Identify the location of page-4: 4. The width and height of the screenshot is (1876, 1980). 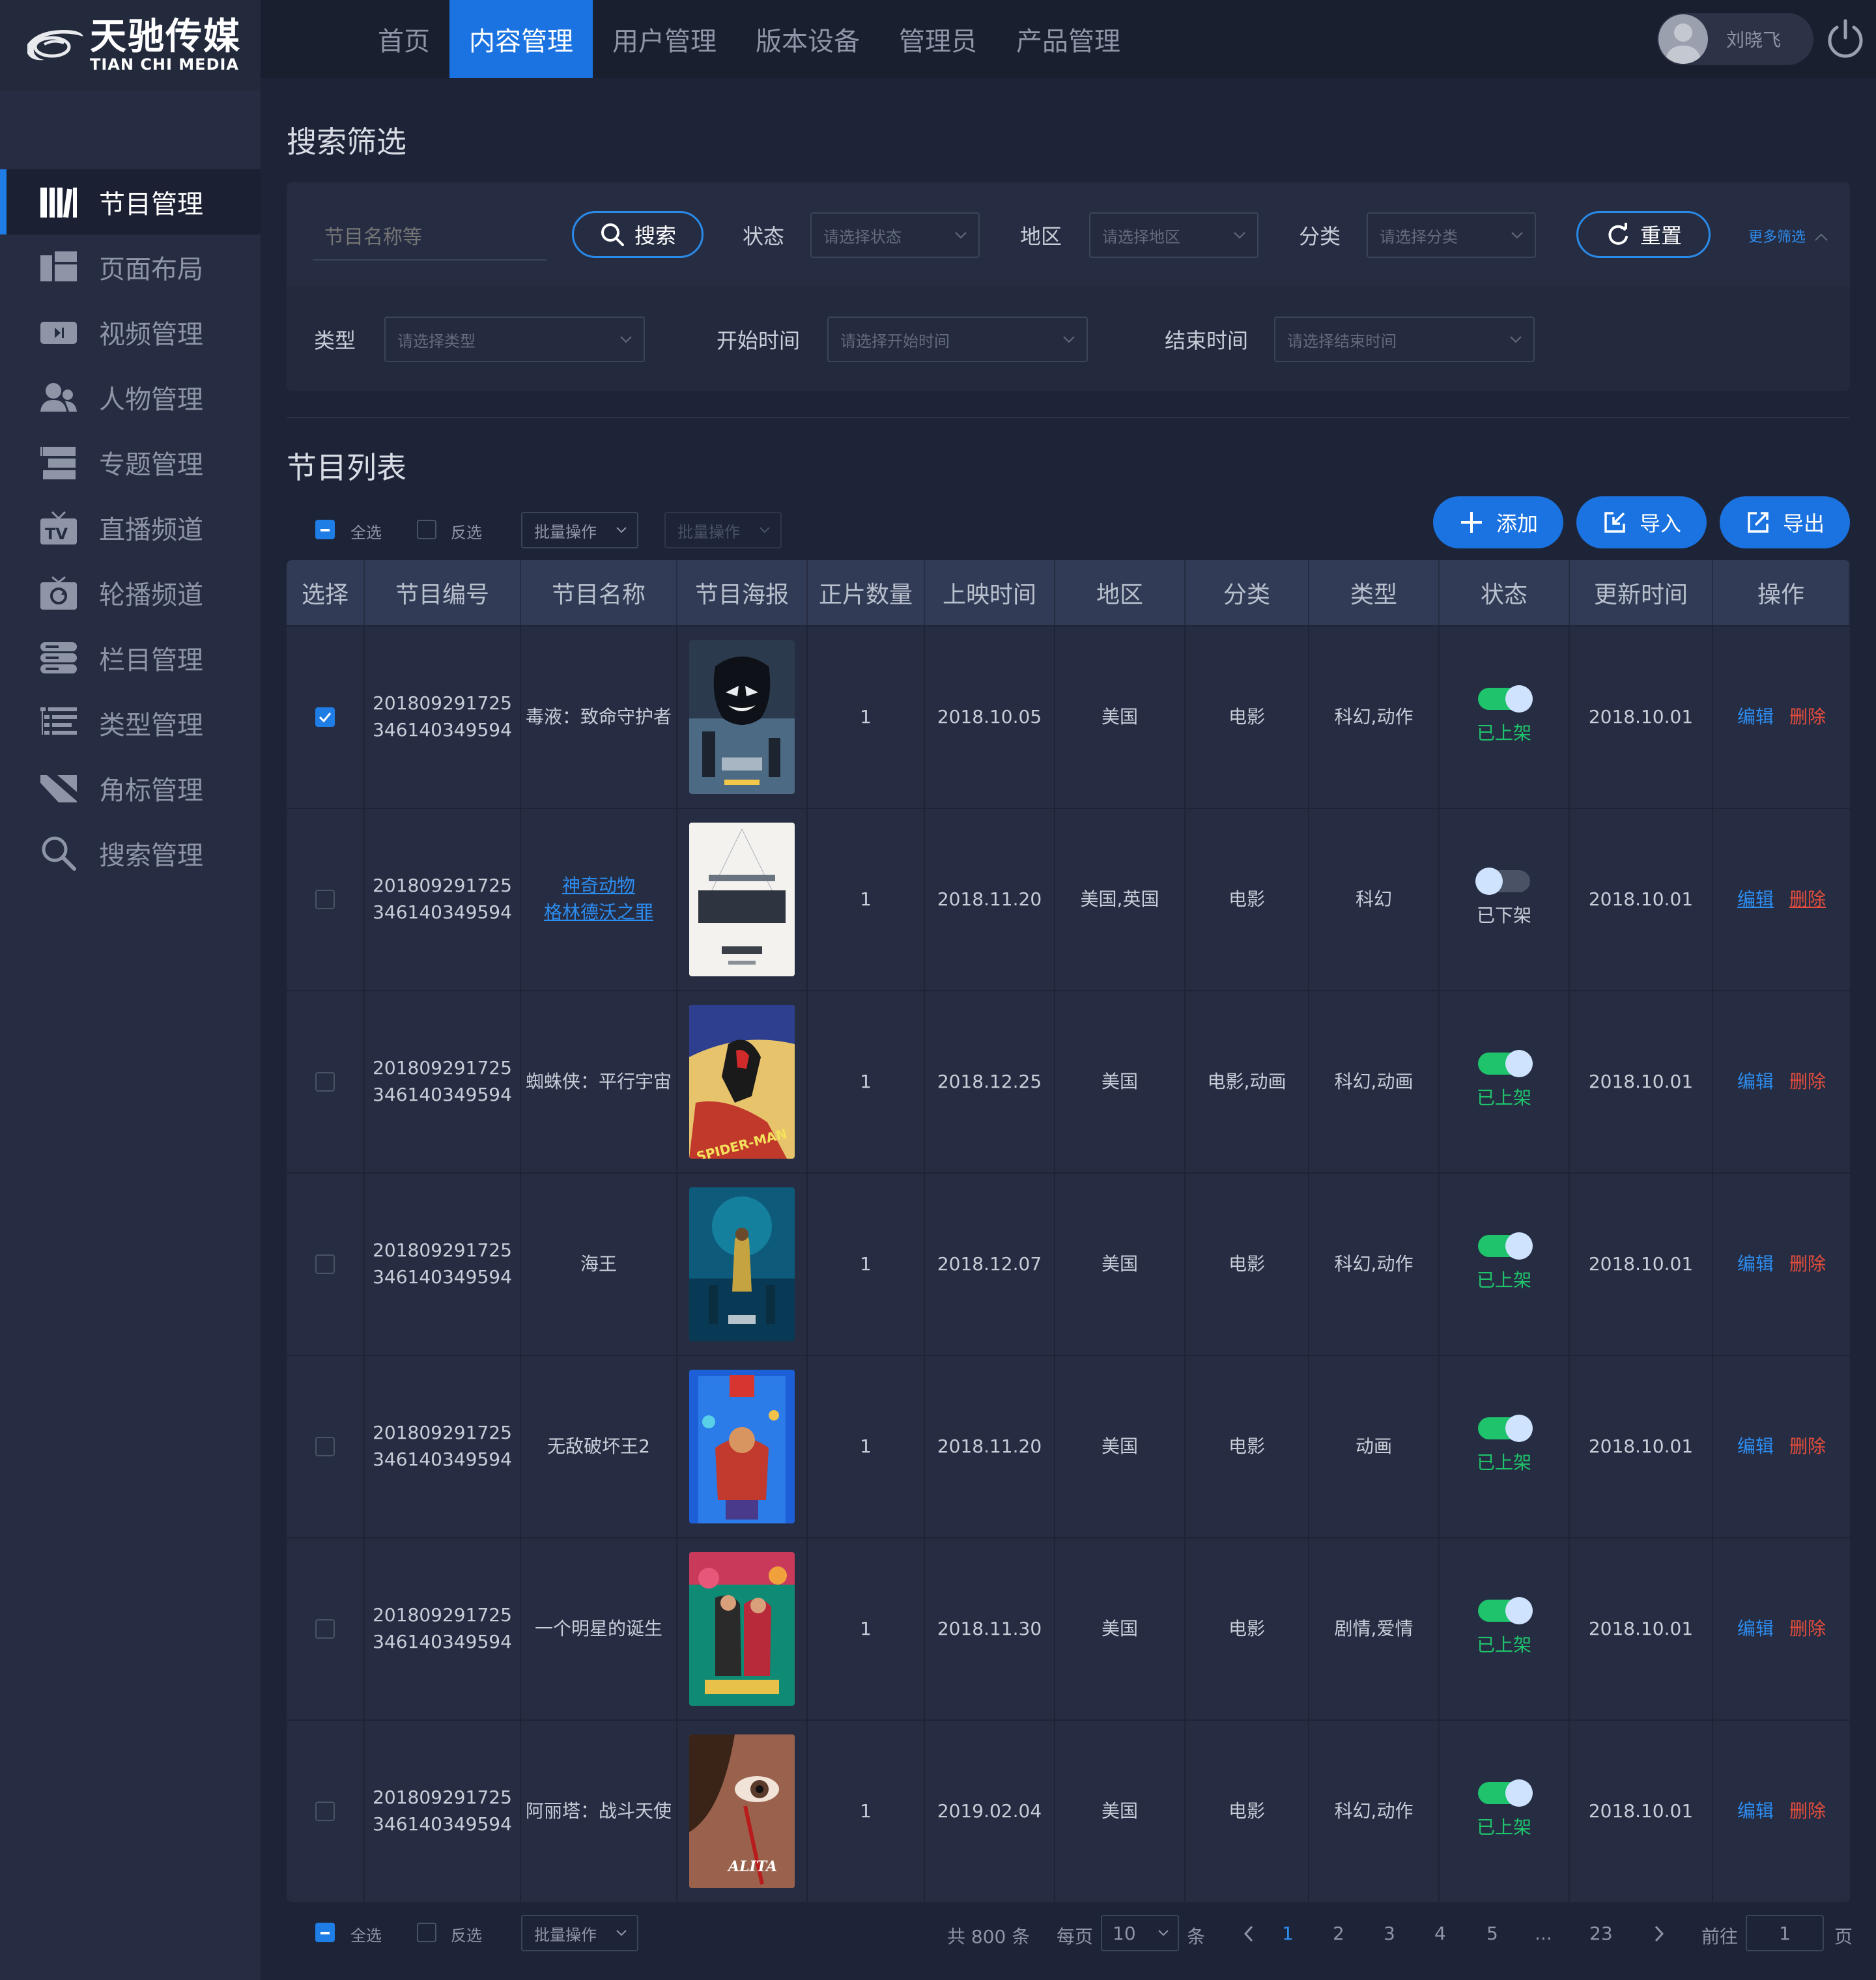
(1440, 1933).